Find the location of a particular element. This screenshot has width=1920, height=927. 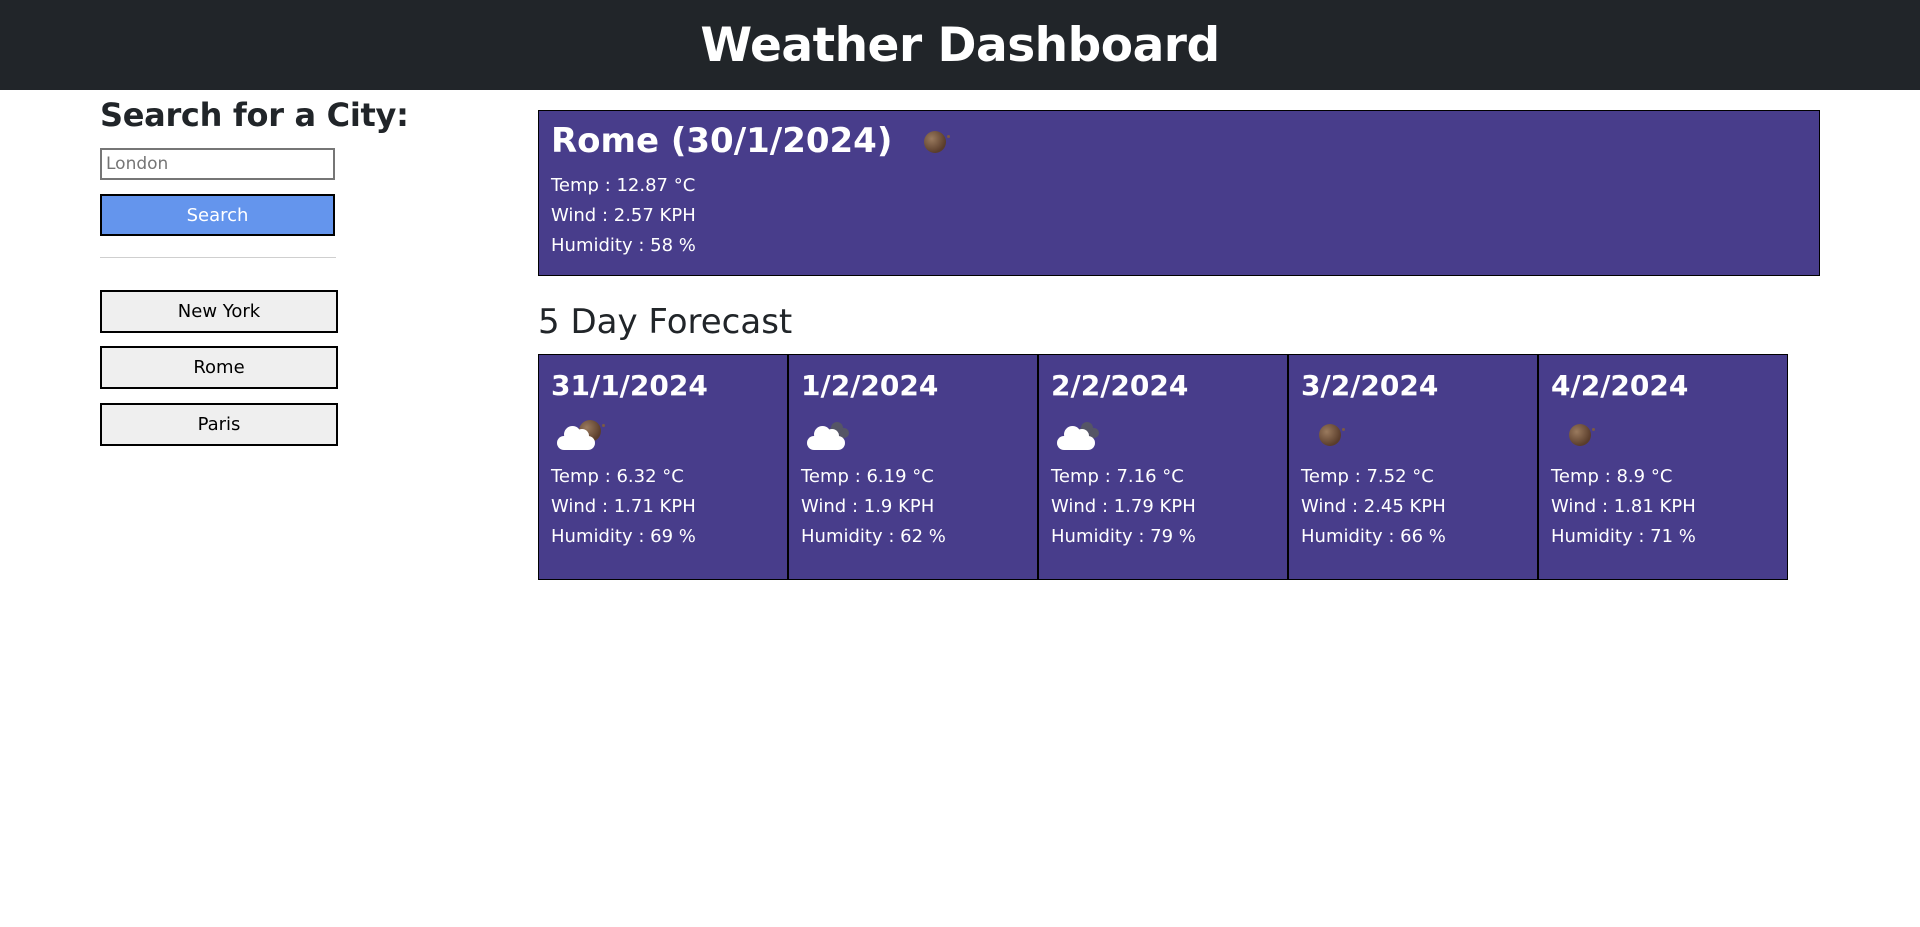

forecast-wind: Wind : 1.9 KPH is located at coordinates (868, 506).